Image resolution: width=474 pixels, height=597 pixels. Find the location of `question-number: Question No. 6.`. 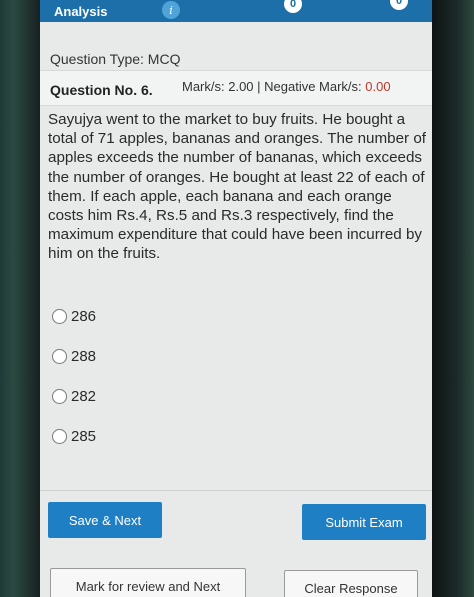

question-number: Question No. 6. is located at coordinates (101, 90).